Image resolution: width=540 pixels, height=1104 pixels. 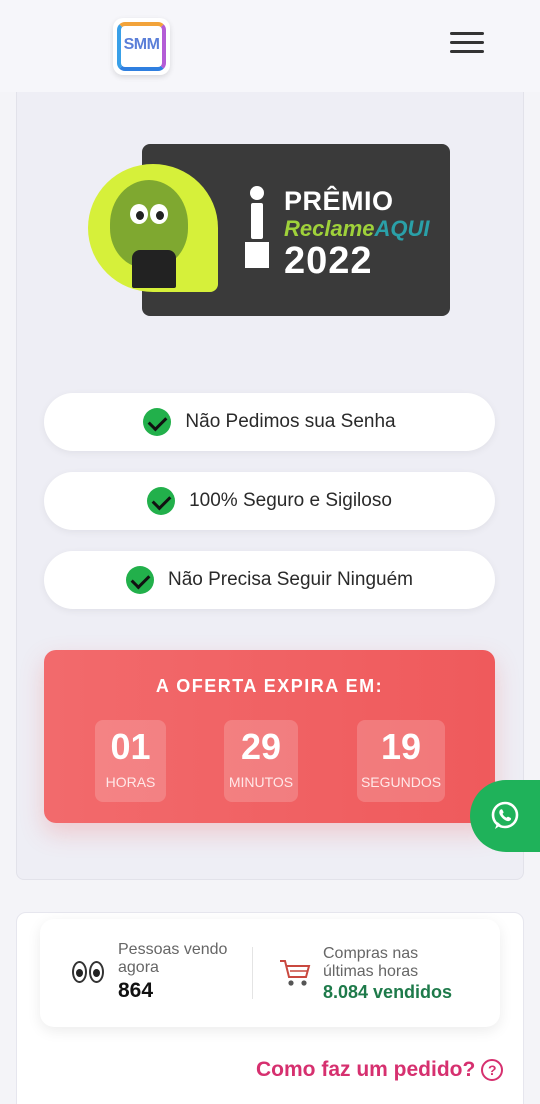 I want to click on timer-hours-label: HORAS, so click(x=130, y=782).